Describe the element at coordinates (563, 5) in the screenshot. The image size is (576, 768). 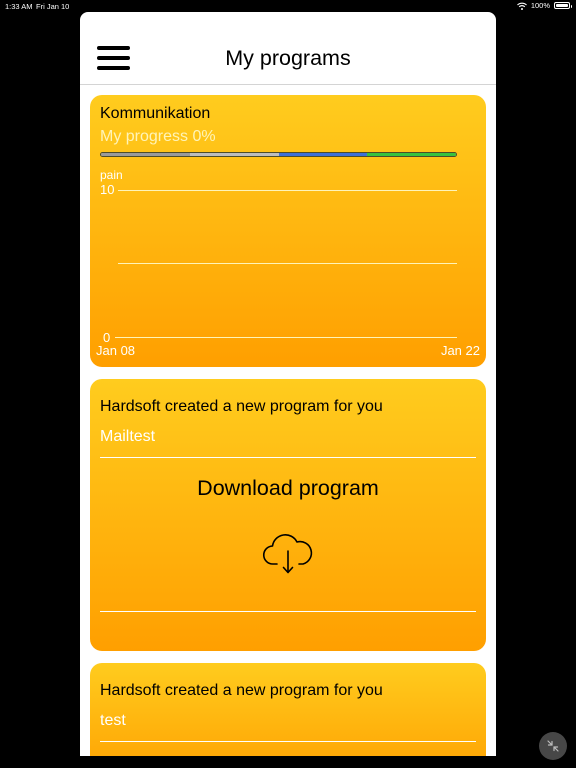
I see `battery-icon` at that location.